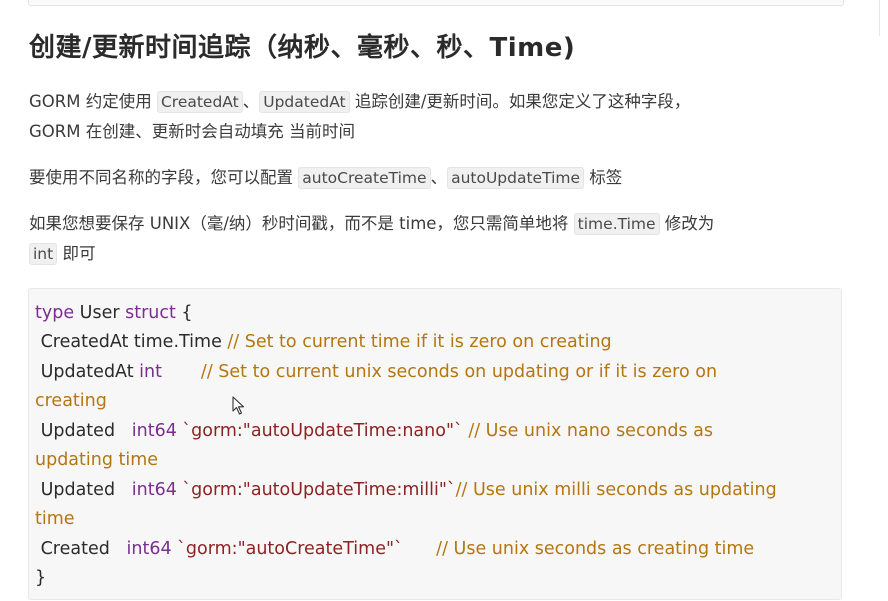 This screenshot has width=888, height=601. What do you see at coordinates (43, 254) in the screenshot?
I see `inline-code-int: int` at bounding box center [43, 254].